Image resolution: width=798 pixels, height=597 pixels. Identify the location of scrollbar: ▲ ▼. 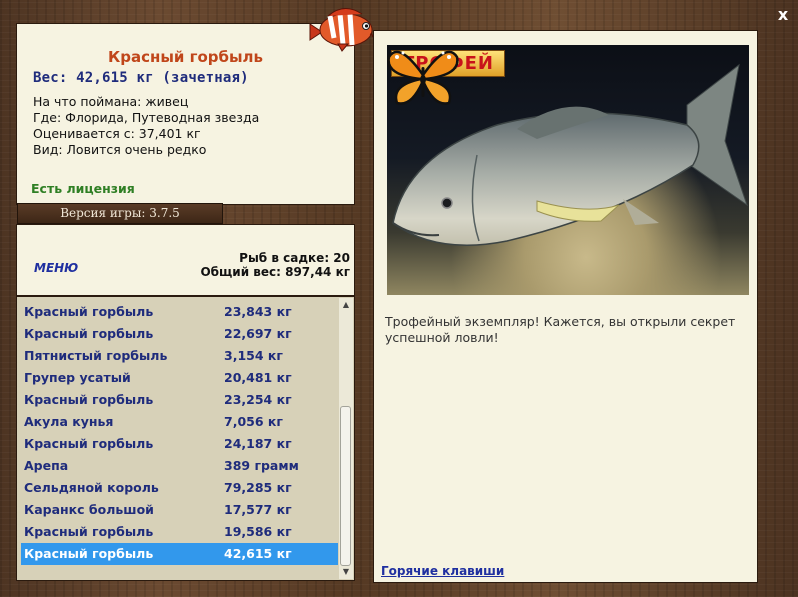
(346, 438).